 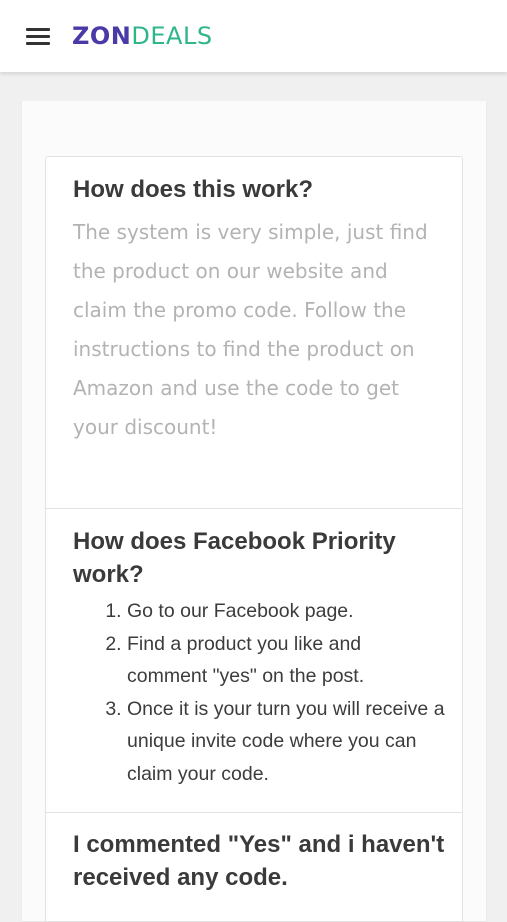 I want to click on faq-question: How does this work?, so click(x=193, y=189).